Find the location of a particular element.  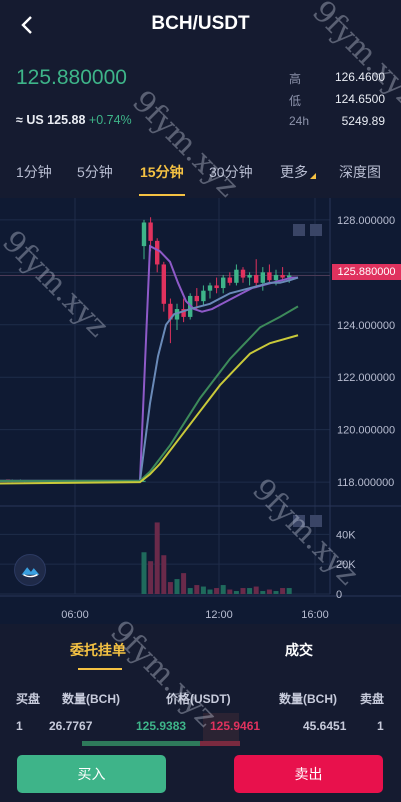

header-buy: 买盘 is located at coordinates (28, 699).